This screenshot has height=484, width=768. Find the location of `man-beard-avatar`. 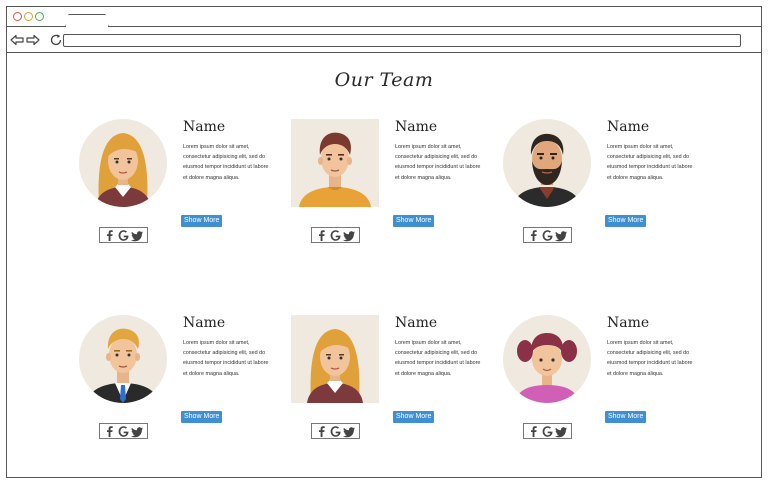

man-beard-avatar is located at coordinates (547, 163).